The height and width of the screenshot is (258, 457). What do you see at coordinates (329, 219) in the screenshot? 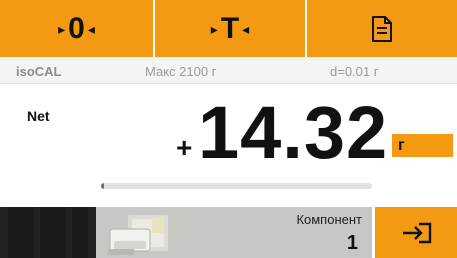
I see `component-label: Компонент` at bounding box center [329, 219].